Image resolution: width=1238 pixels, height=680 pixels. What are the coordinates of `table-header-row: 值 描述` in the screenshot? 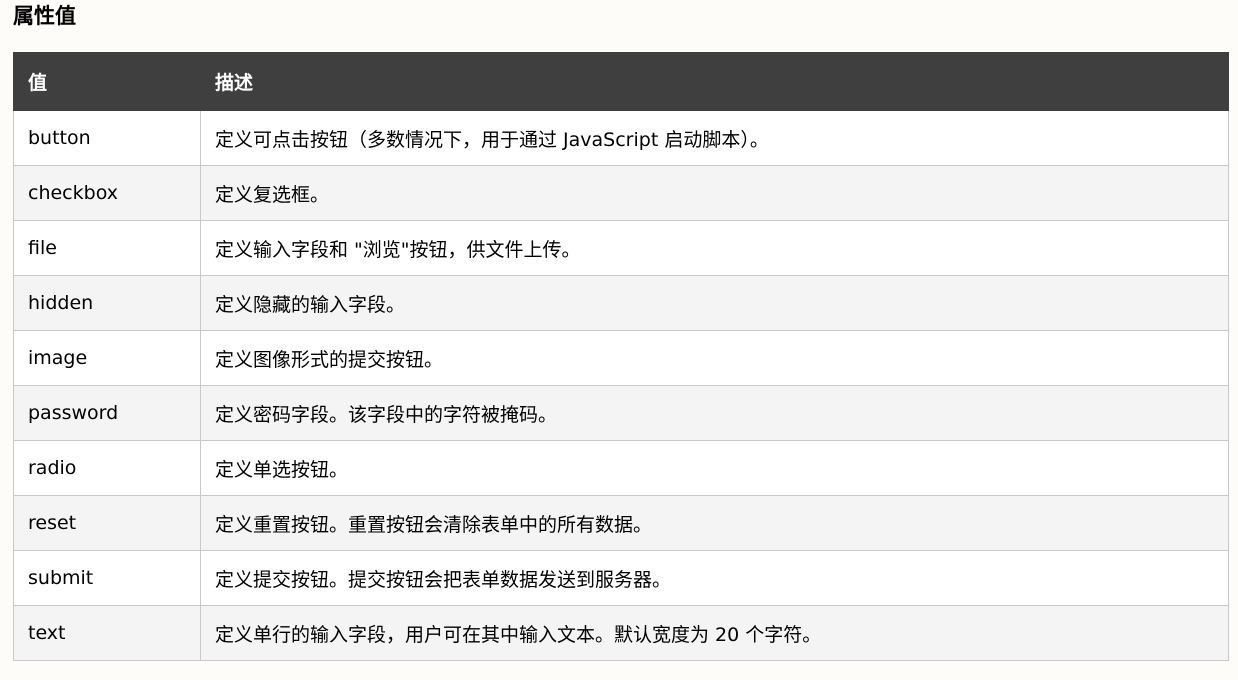 It's located at (621, 81).